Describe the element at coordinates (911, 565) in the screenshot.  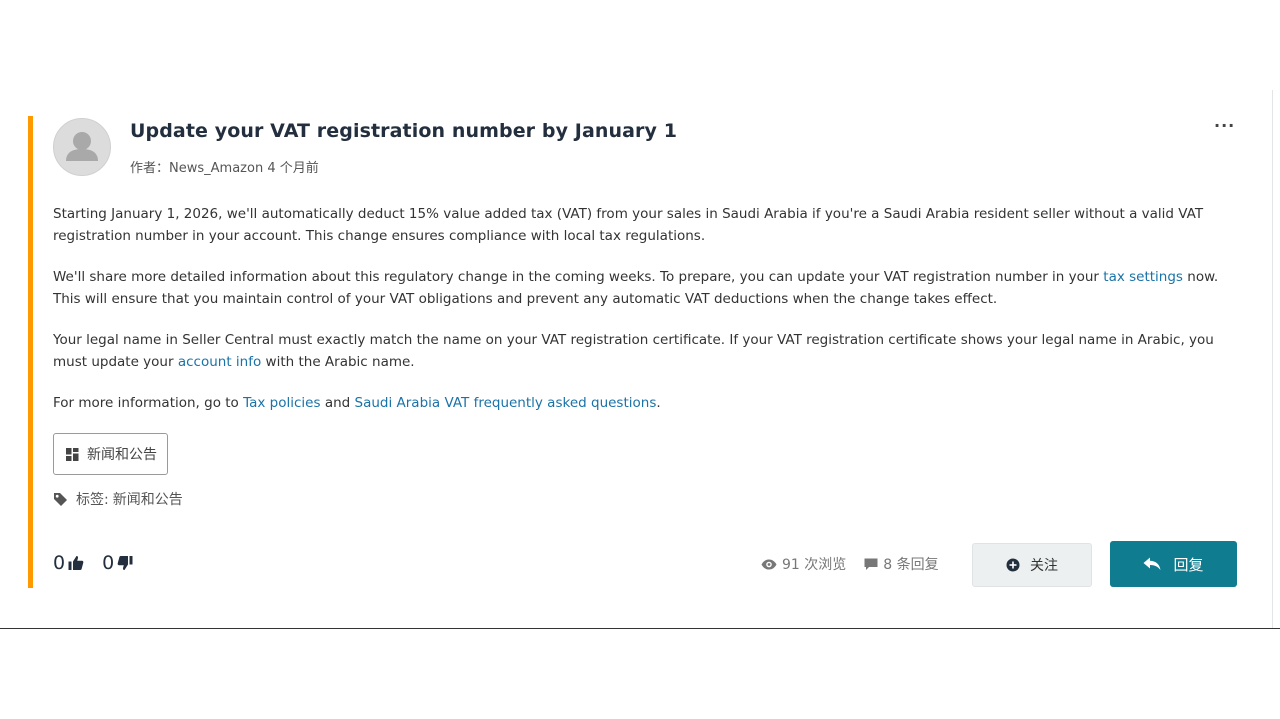
I see `replies-count: 8 条回复` at that location.